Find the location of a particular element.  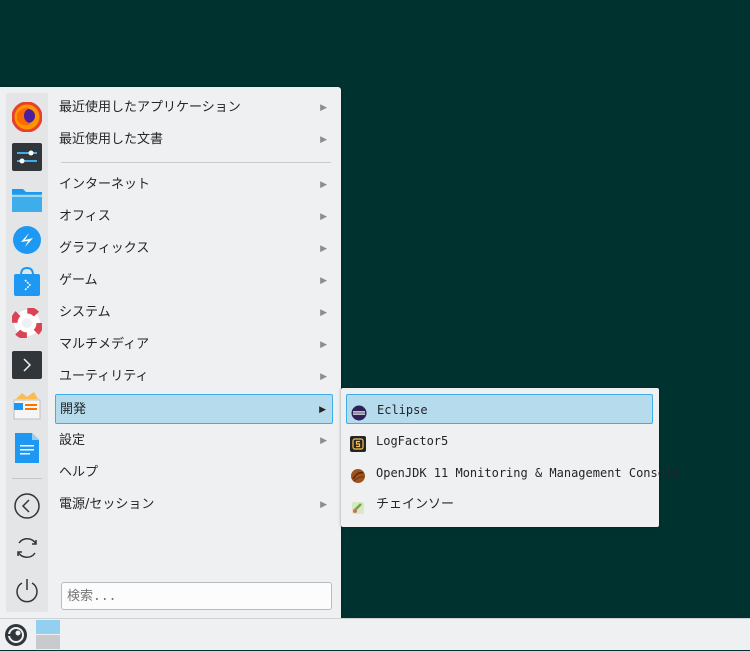

category-recent-applications: 最近使用したアプリケーション ▶ is located at coordinates (194, 108).